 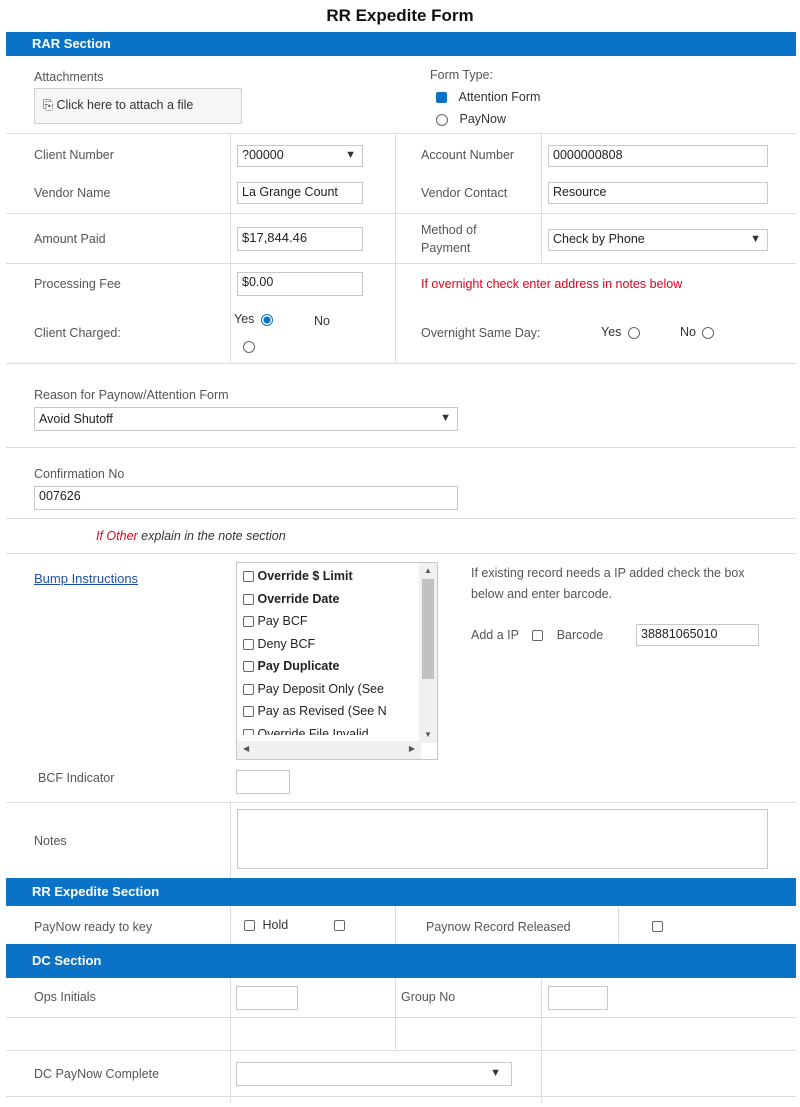 I want to click on paynow-ready-label: PayNow ready to key, so click(x=93, y=927).